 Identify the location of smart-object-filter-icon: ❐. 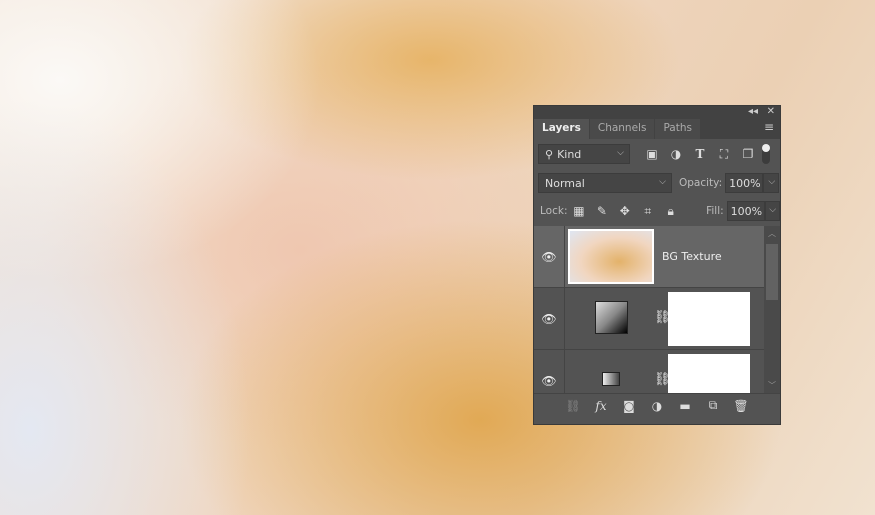
(748, 154).